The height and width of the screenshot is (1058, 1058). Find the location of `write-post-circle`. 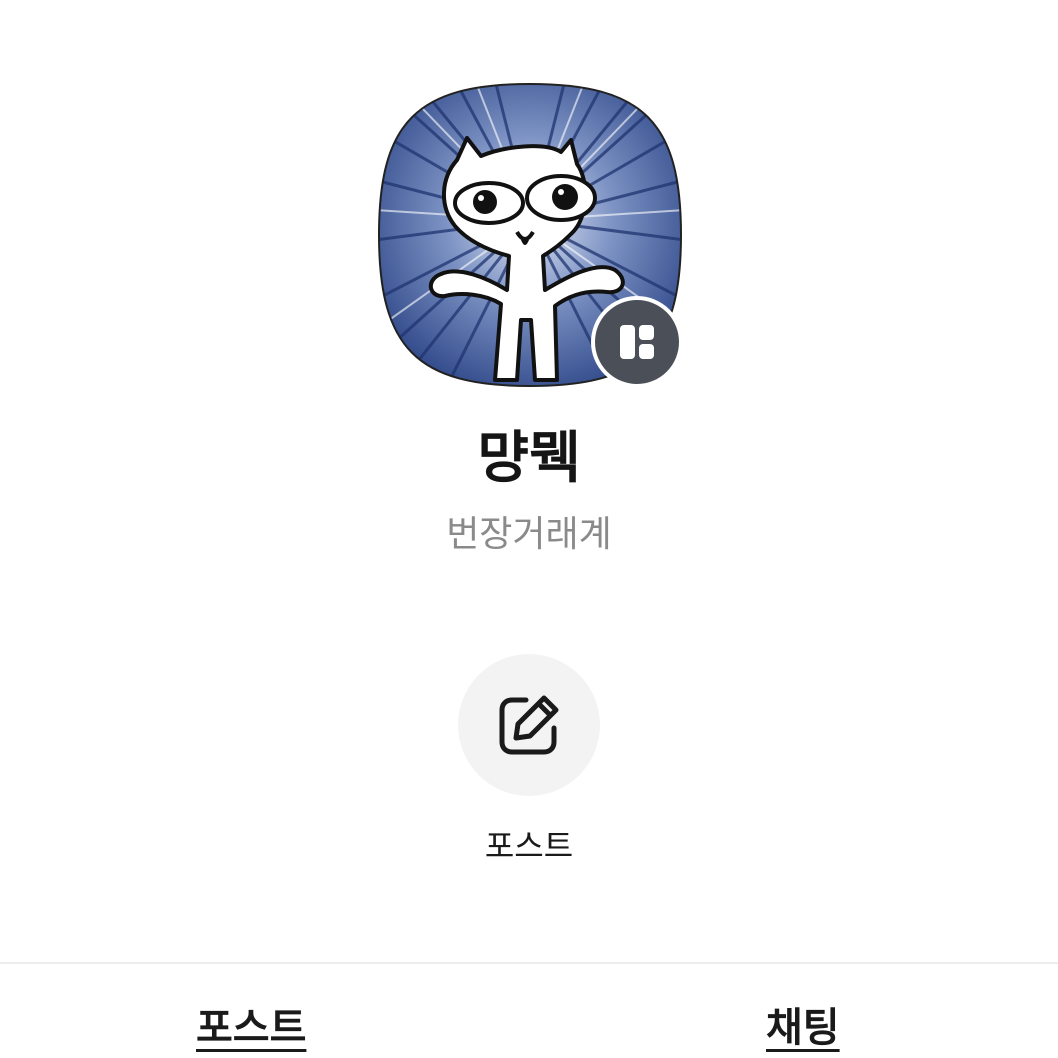

write-post-circle is located at coordinates (529, 725).